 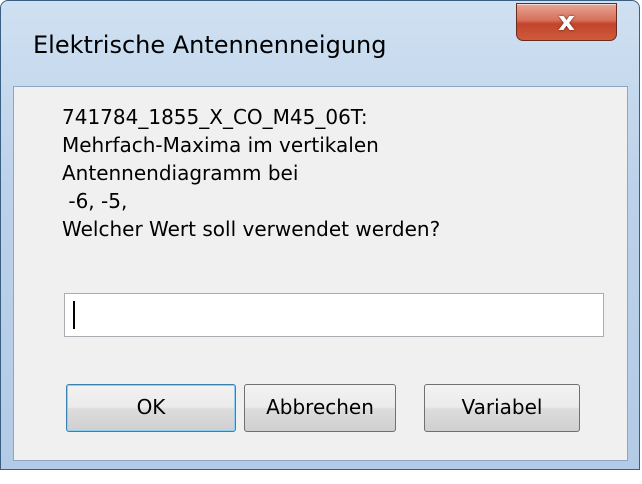 I want to click on variable-button: Variabel, so click(x=502, y=408).